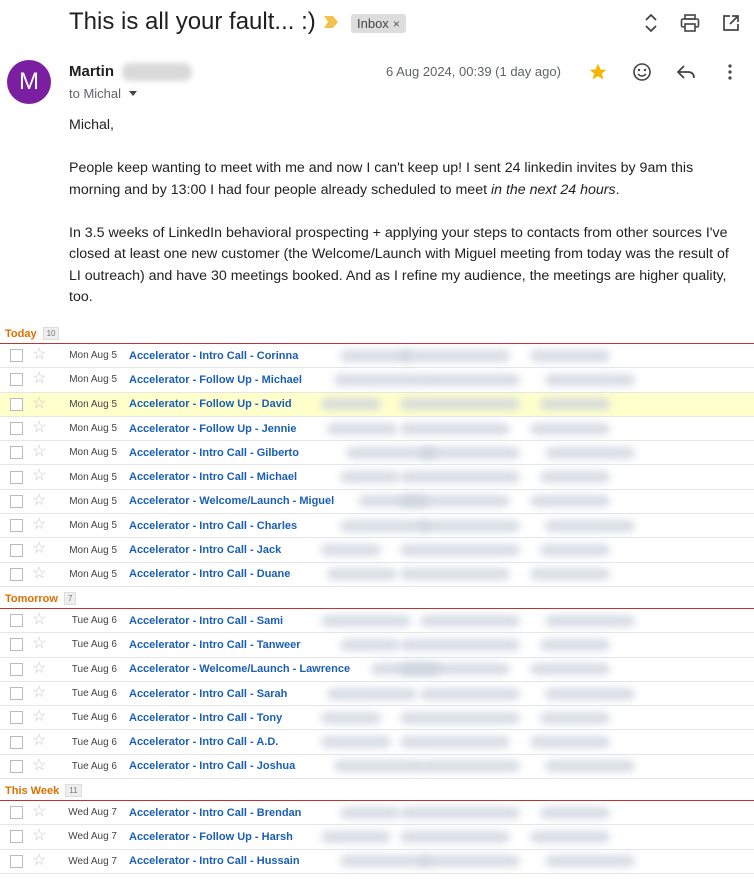 This screenshot has height=892, width=754. Describe the element at coordinates (91, 125) in the screenshot. I see `greeting: Michal,` at that location.